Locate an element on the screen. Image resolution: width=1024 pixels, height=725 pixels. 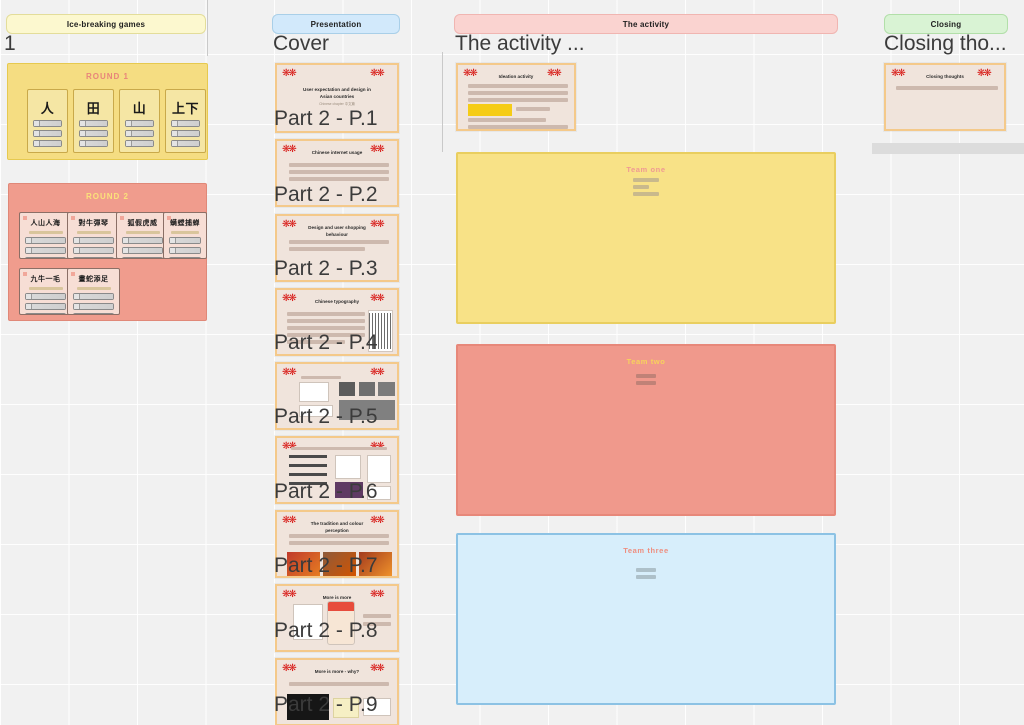
round-1-label: ROUND 1 is located at coordinates (107, 76).